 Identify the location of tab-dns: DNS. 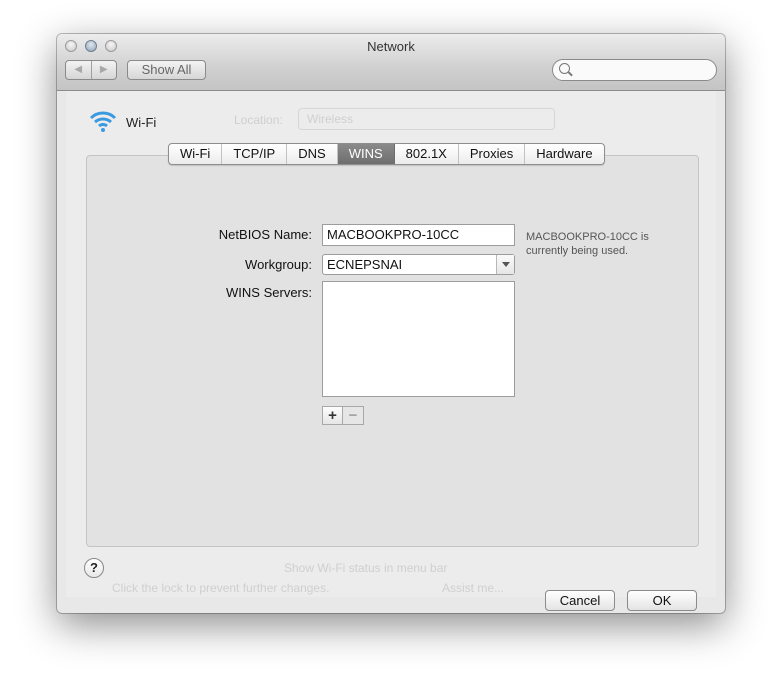
(312, 154).